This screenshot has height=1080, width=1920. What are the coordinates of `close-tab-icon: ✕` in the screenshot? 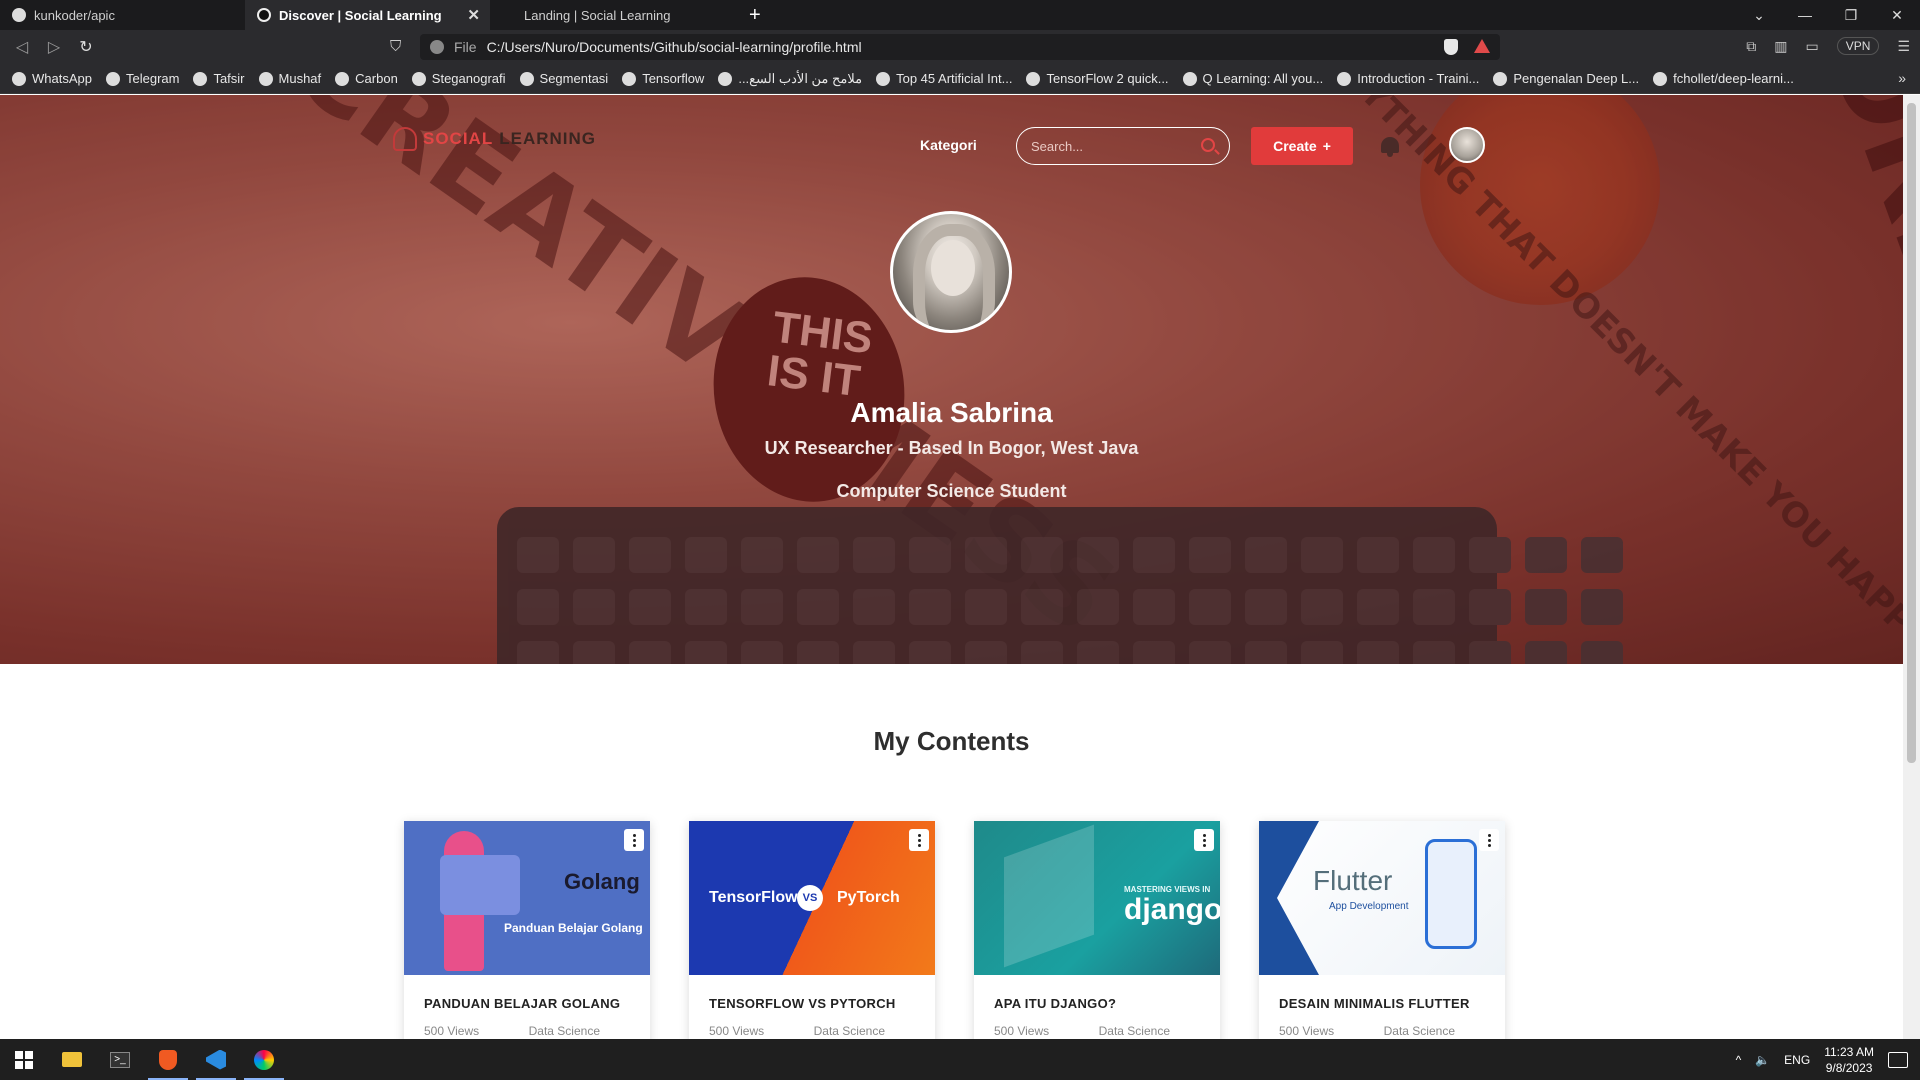 It's located at (473, 15).